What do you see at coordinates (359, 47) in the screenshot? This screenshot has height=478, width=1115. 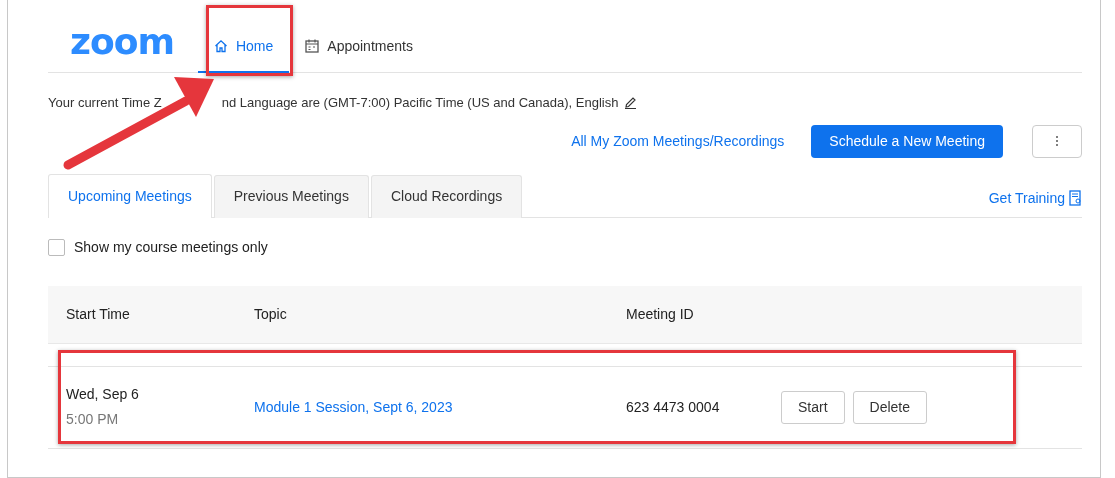 I see `nav-tab: Appointments` at bounding box center [359, 47].